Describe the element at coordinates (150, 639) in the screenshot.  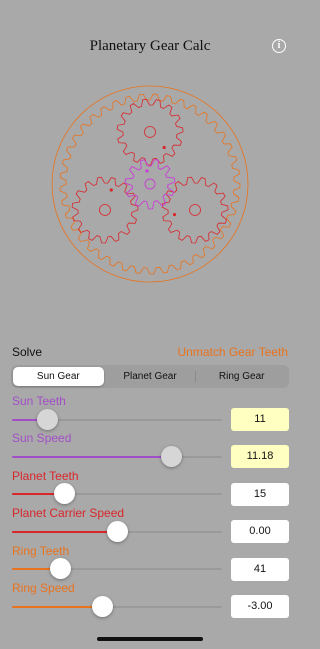
I see `home-indicator` at that location.